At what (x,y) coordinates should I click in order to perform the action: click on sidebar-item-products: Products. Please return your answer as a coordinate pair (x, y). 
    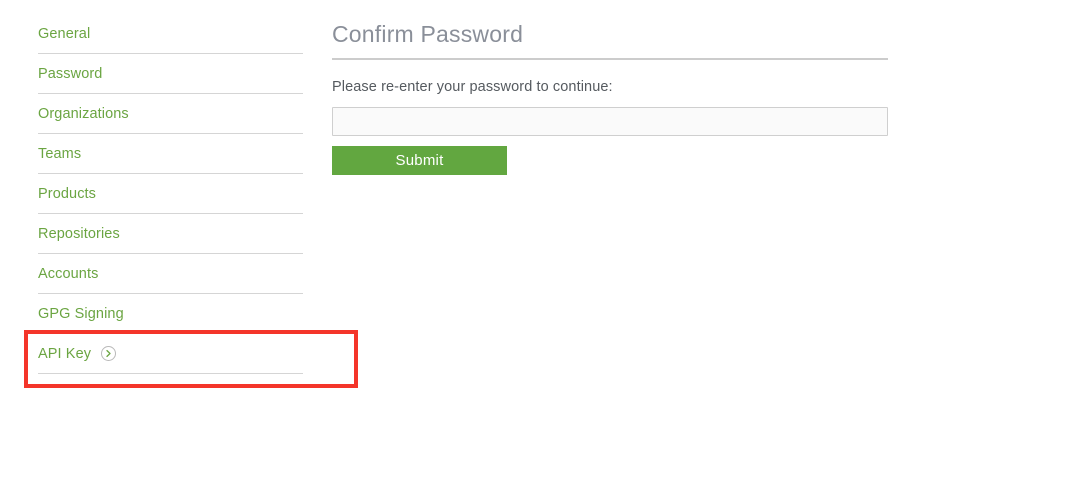
    Looking at the image, I should click on (170, 194).